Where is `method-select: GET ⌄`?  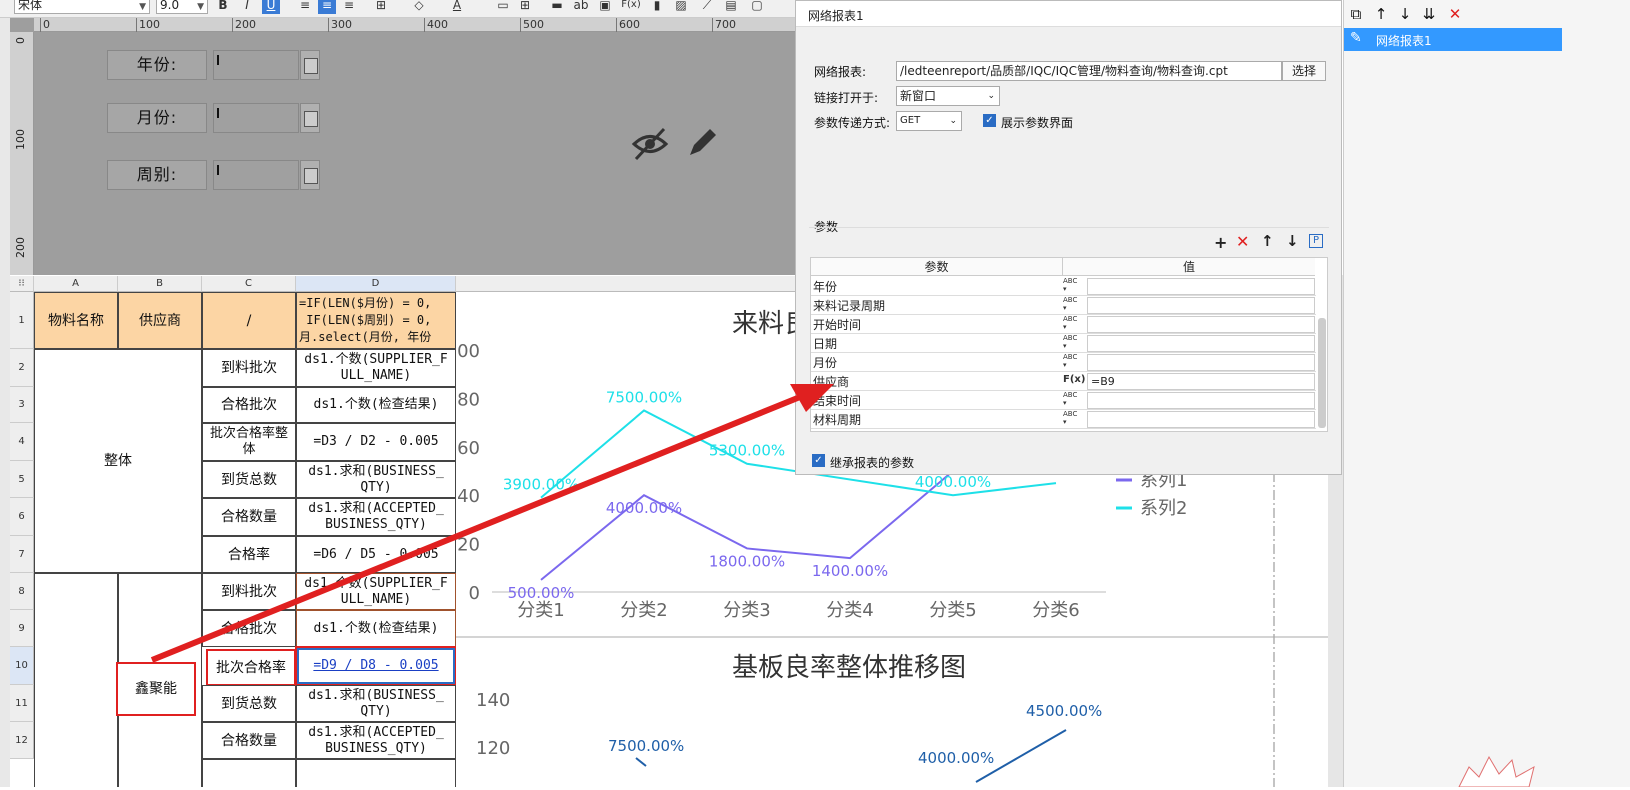 method-select: GET ⌄ is located at coordinates (929, 121).